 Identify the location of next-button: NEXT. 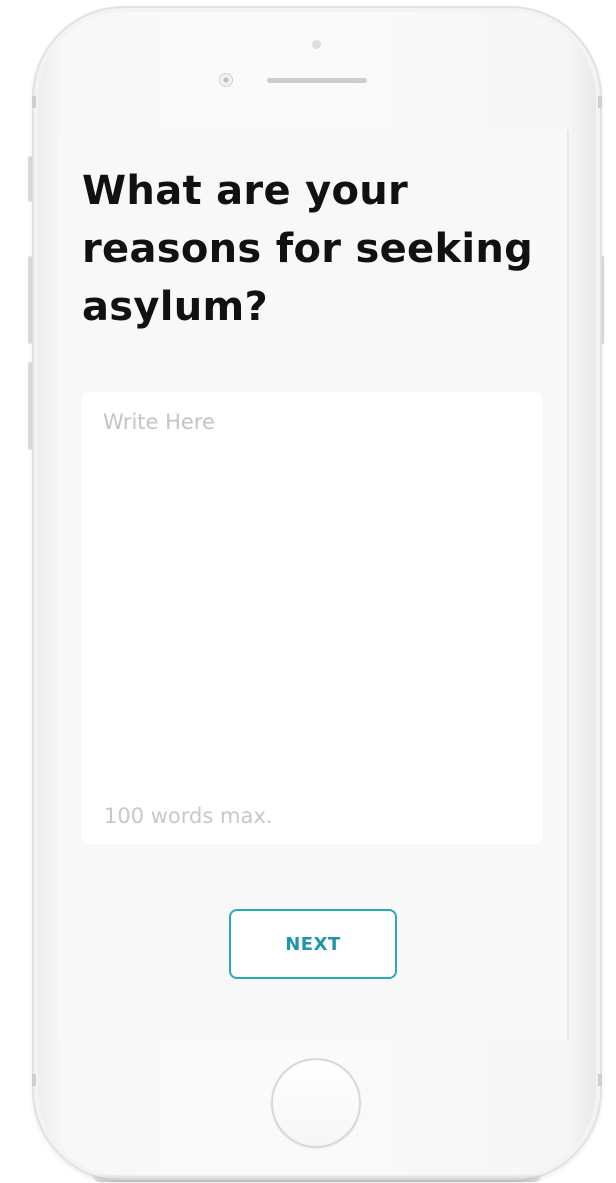
(313, 944).